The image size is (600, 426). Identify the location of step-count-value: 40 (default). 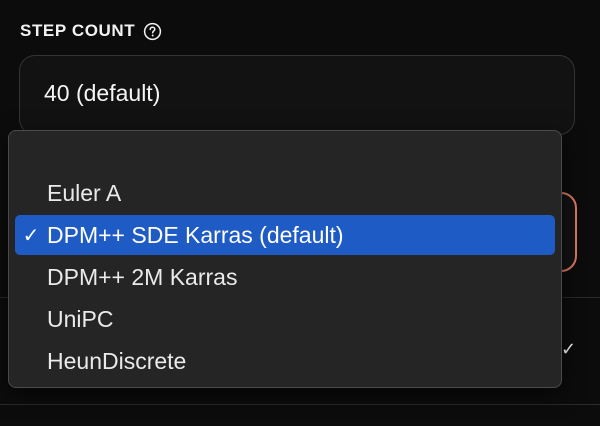
(102, 92).